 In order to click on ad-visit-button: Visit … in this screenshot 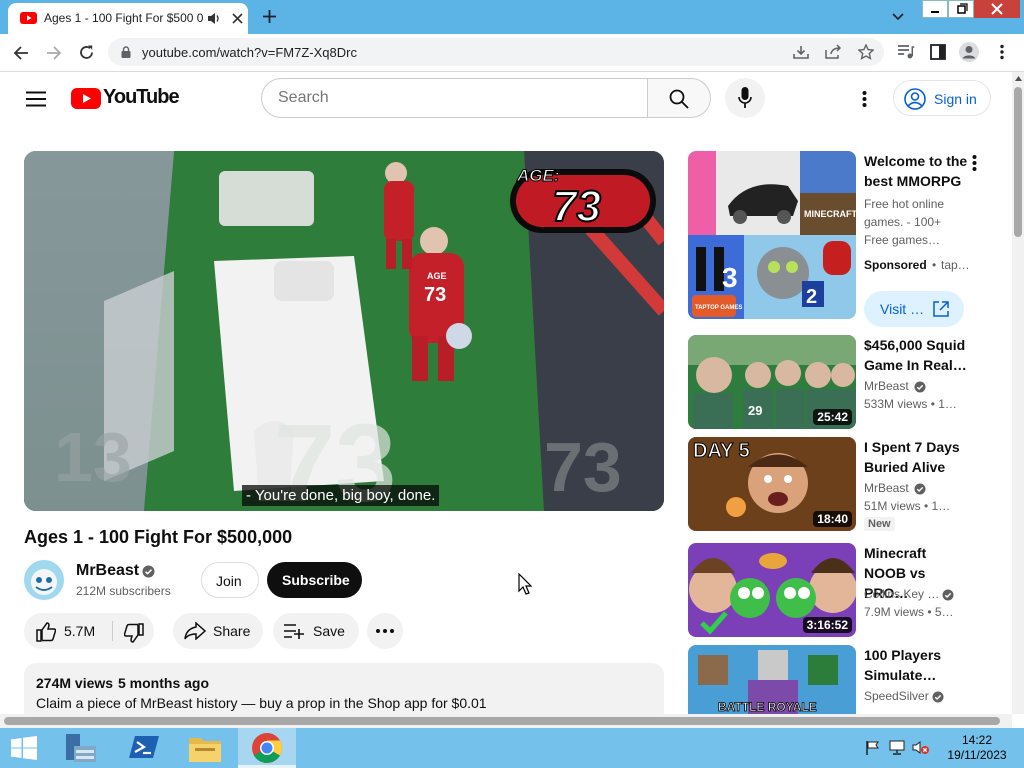, I will do `click(914, 309)`.